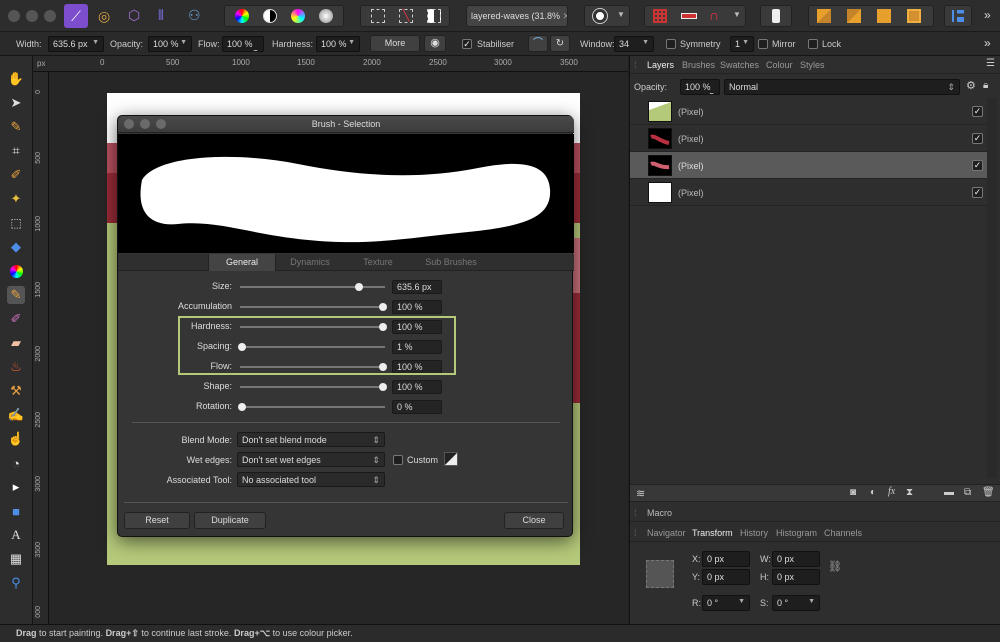 This screenshot has height=642, width=1000. What do you see at coordinates (161, 124) in the screenshot?
I see `dialog-zoom-button` at bounding box center [161, 124].